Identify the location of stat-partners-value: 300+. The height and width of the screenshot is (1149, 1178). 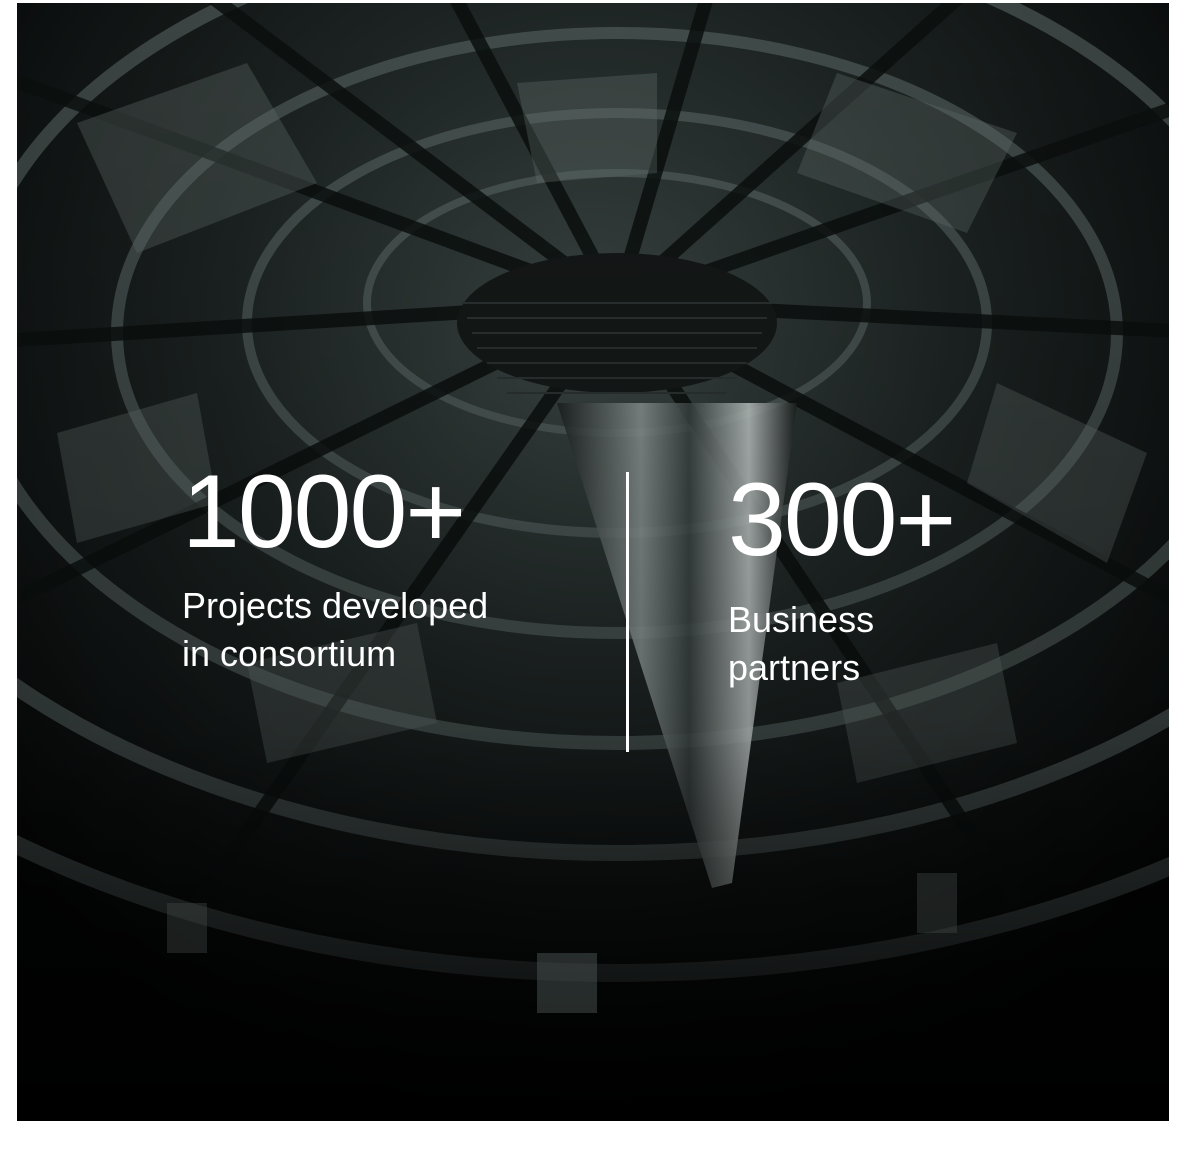
(842, 520).